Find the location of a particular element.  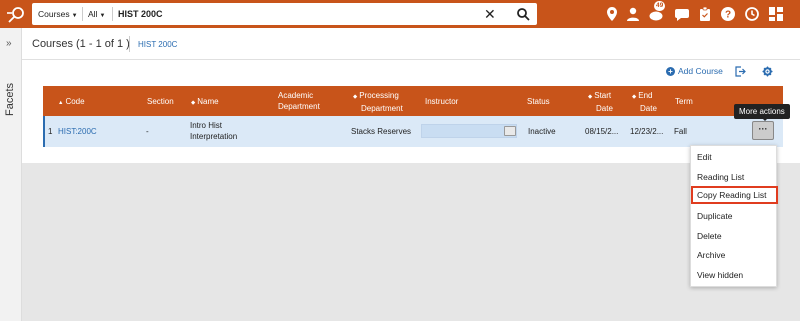

add-course-label: Add Course is located at coordinates (700, 71).